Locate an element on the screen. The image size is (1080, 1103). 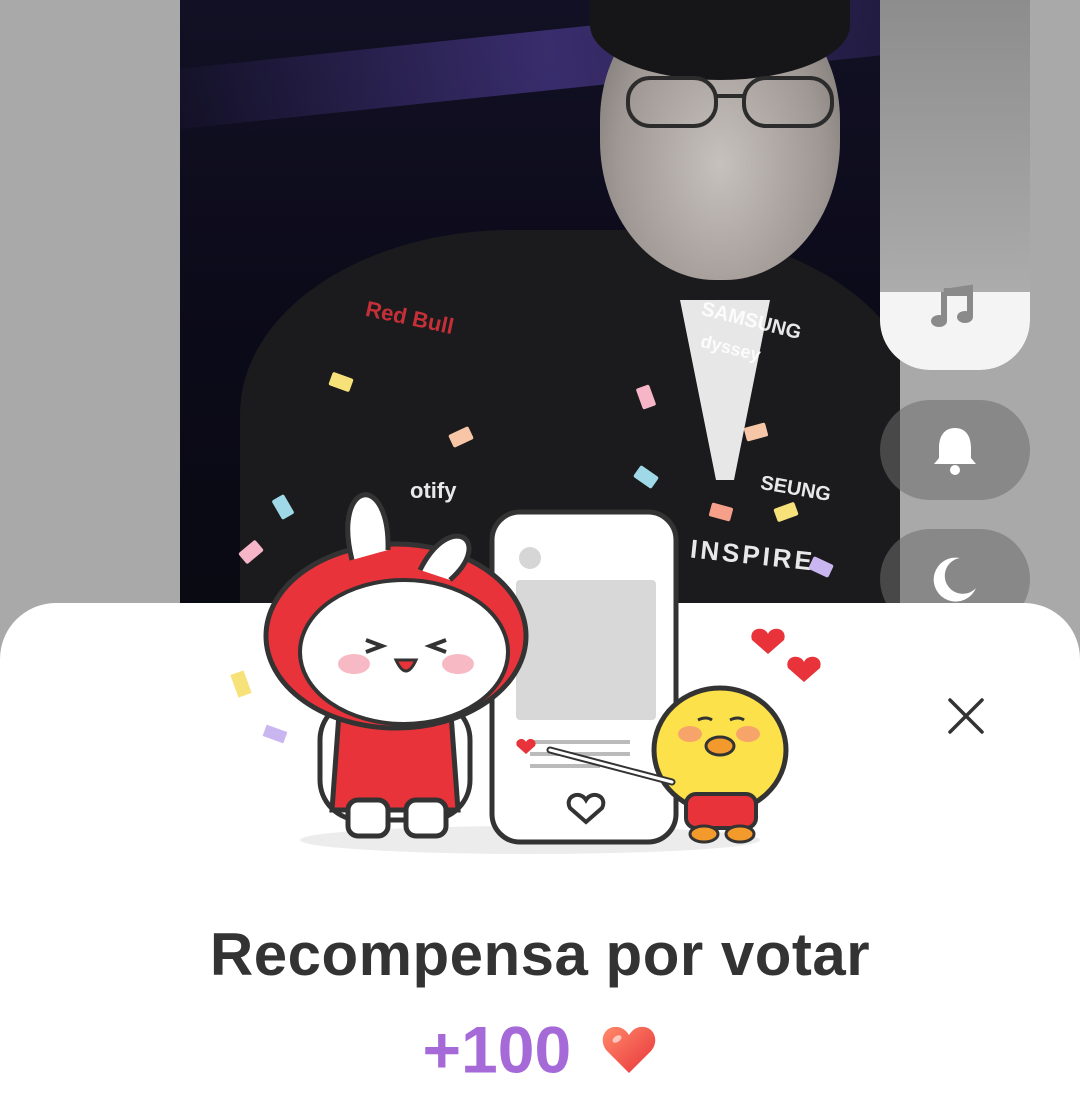
heart-icon is located at coordinates (628, 1049).